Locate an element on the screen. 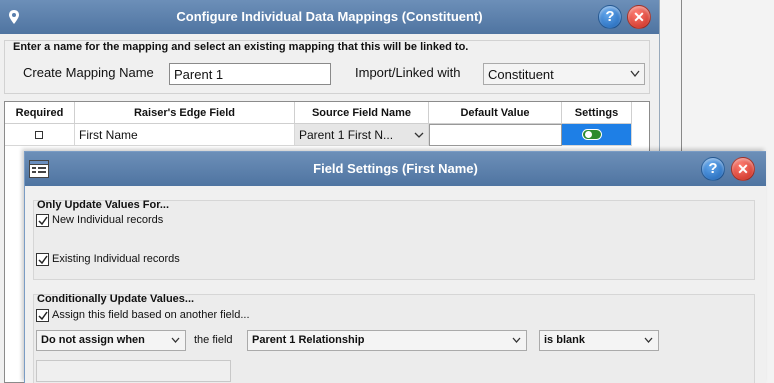 Image resolution: width=774 pixels, height=383 pixels. settings-toggle-icon is located at coordinates (592, 134).